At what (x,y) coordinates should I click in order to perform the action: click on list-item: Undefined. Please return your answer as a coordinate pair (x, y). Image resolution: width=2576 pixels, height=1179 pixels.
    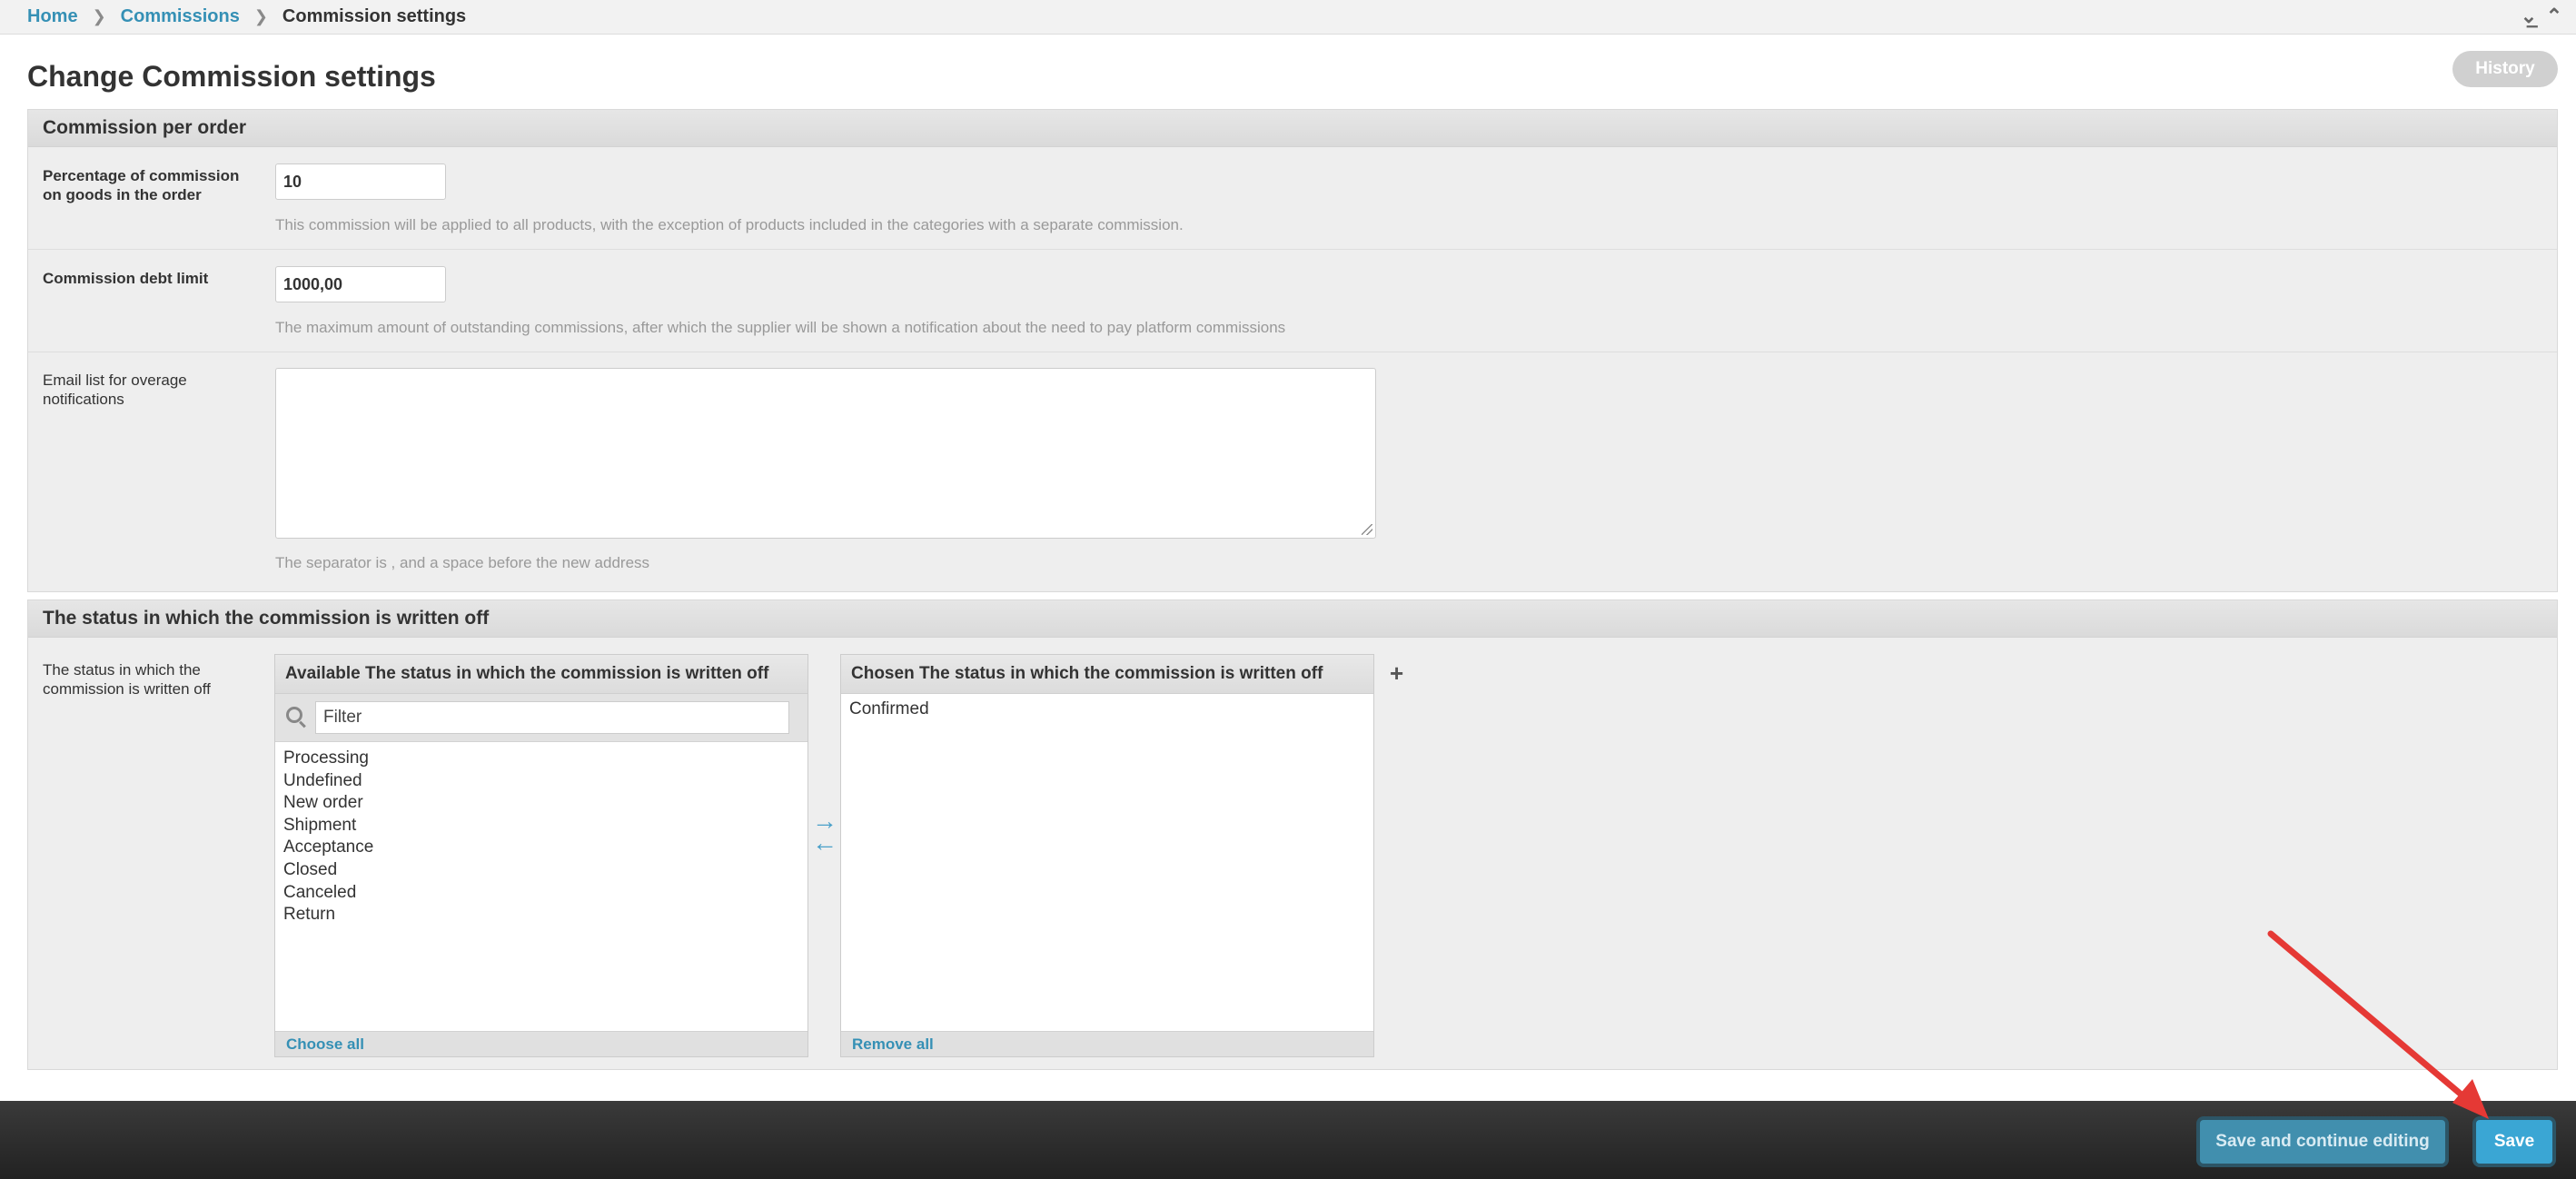
    Looking at the image, I should click on (328, 781).